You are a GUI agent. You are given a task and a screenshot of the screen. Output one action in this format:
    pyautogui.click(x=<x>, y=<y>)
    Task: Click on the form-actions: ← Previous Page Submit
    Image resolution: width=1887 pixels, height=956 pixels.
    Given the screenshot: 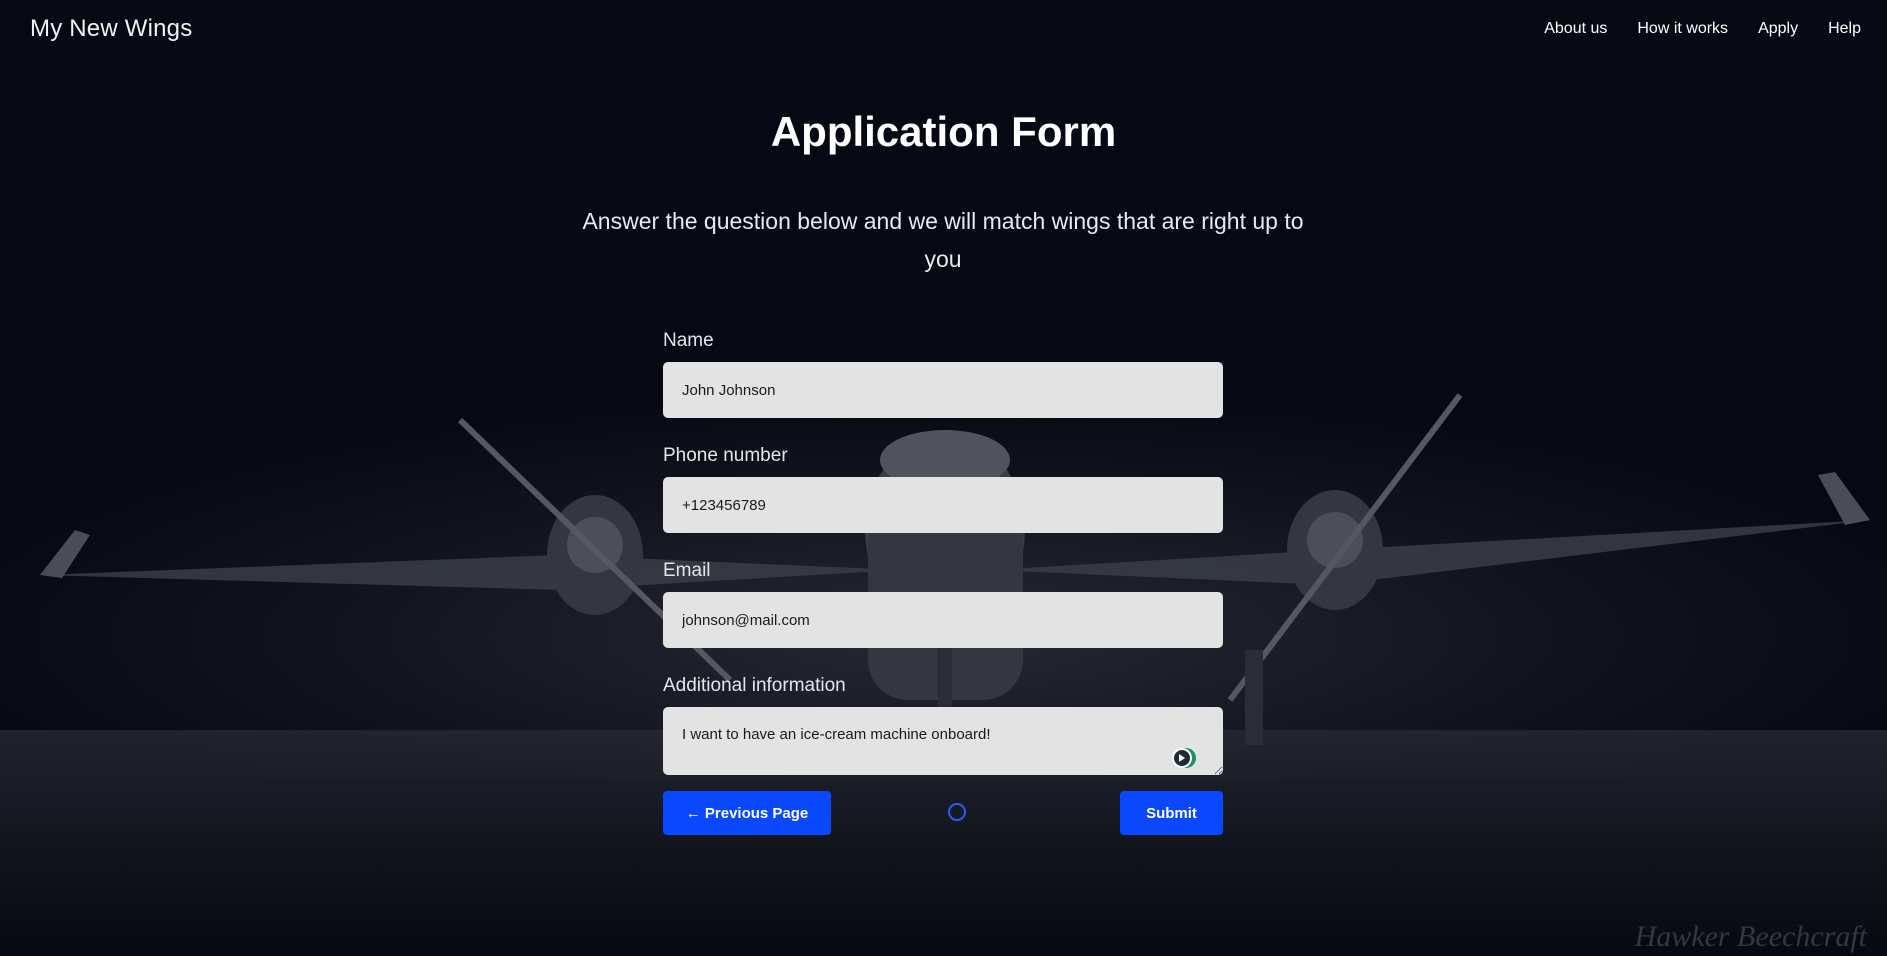 What is the action you would take?
    pyautogui.click(x=943, y=813)
    